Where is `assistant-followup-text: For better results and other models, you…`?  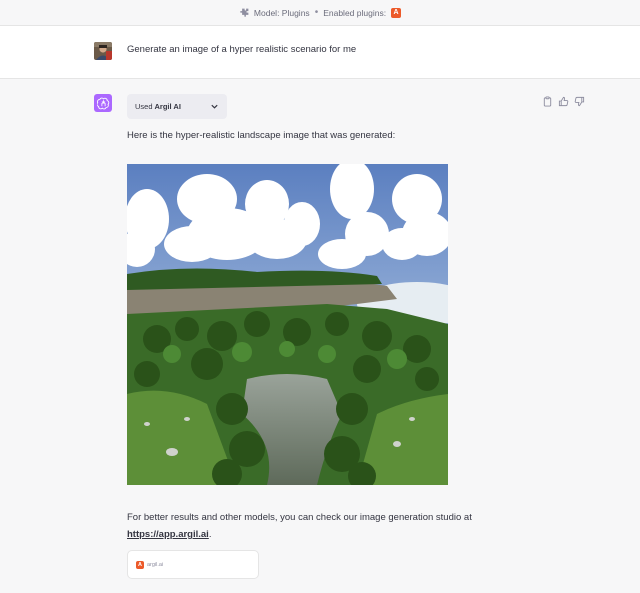
assistant-followup-text: For better results and other models, you… is located at coordinates (327, 526).